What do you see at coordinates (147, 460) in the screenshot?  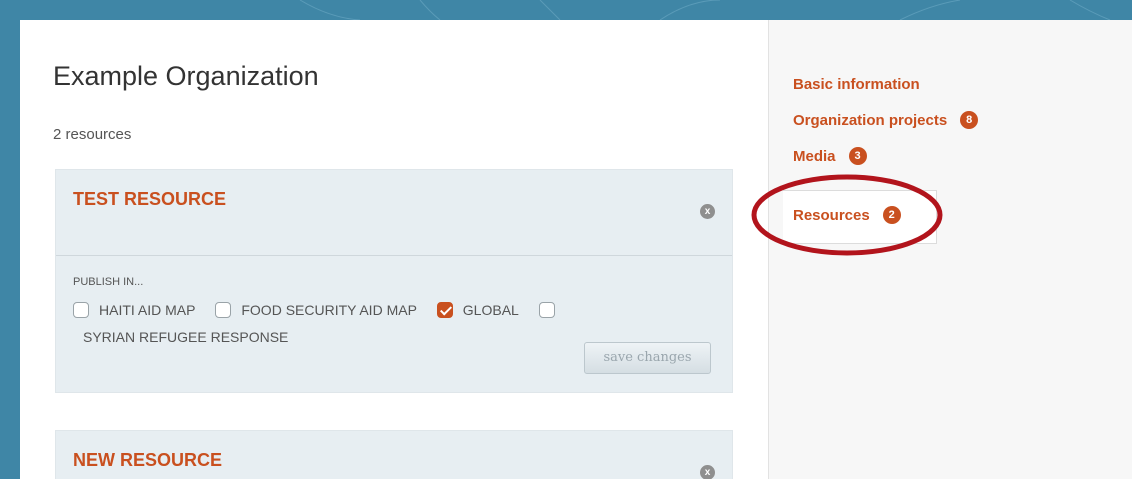 I see `resource-title: NEW RESOURCE` at bounding box center [147, 460].